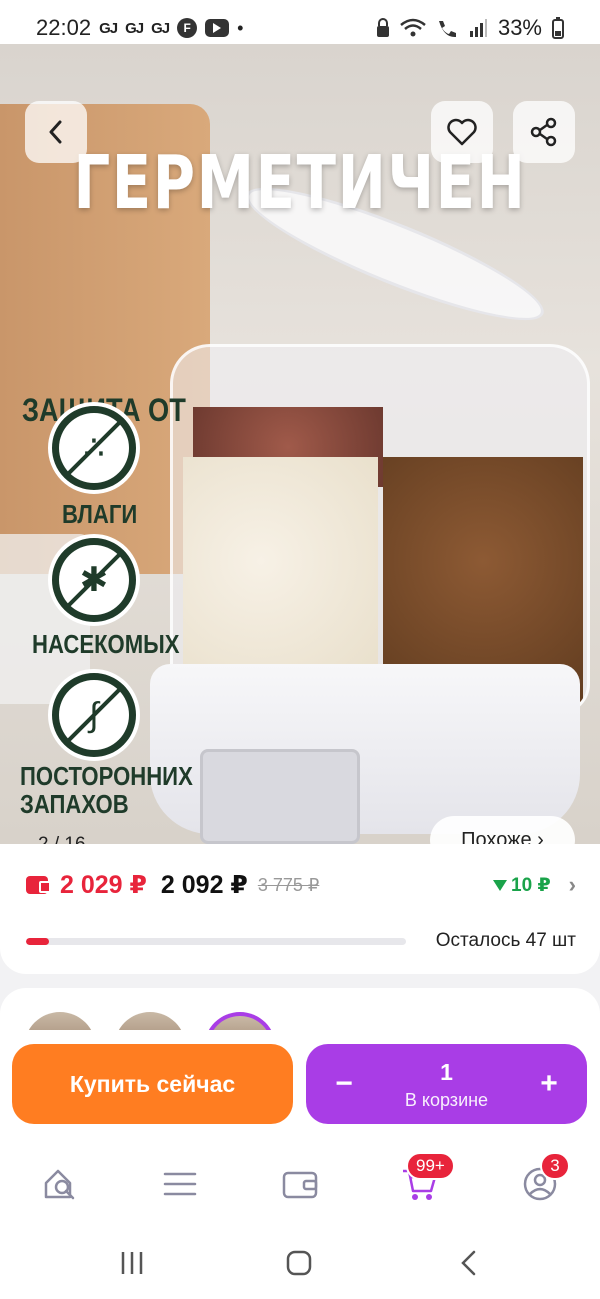  What do you see at coordinates (382, 27) in the screenshot?
I see `lock-icon` at bounding box center [382, 27].